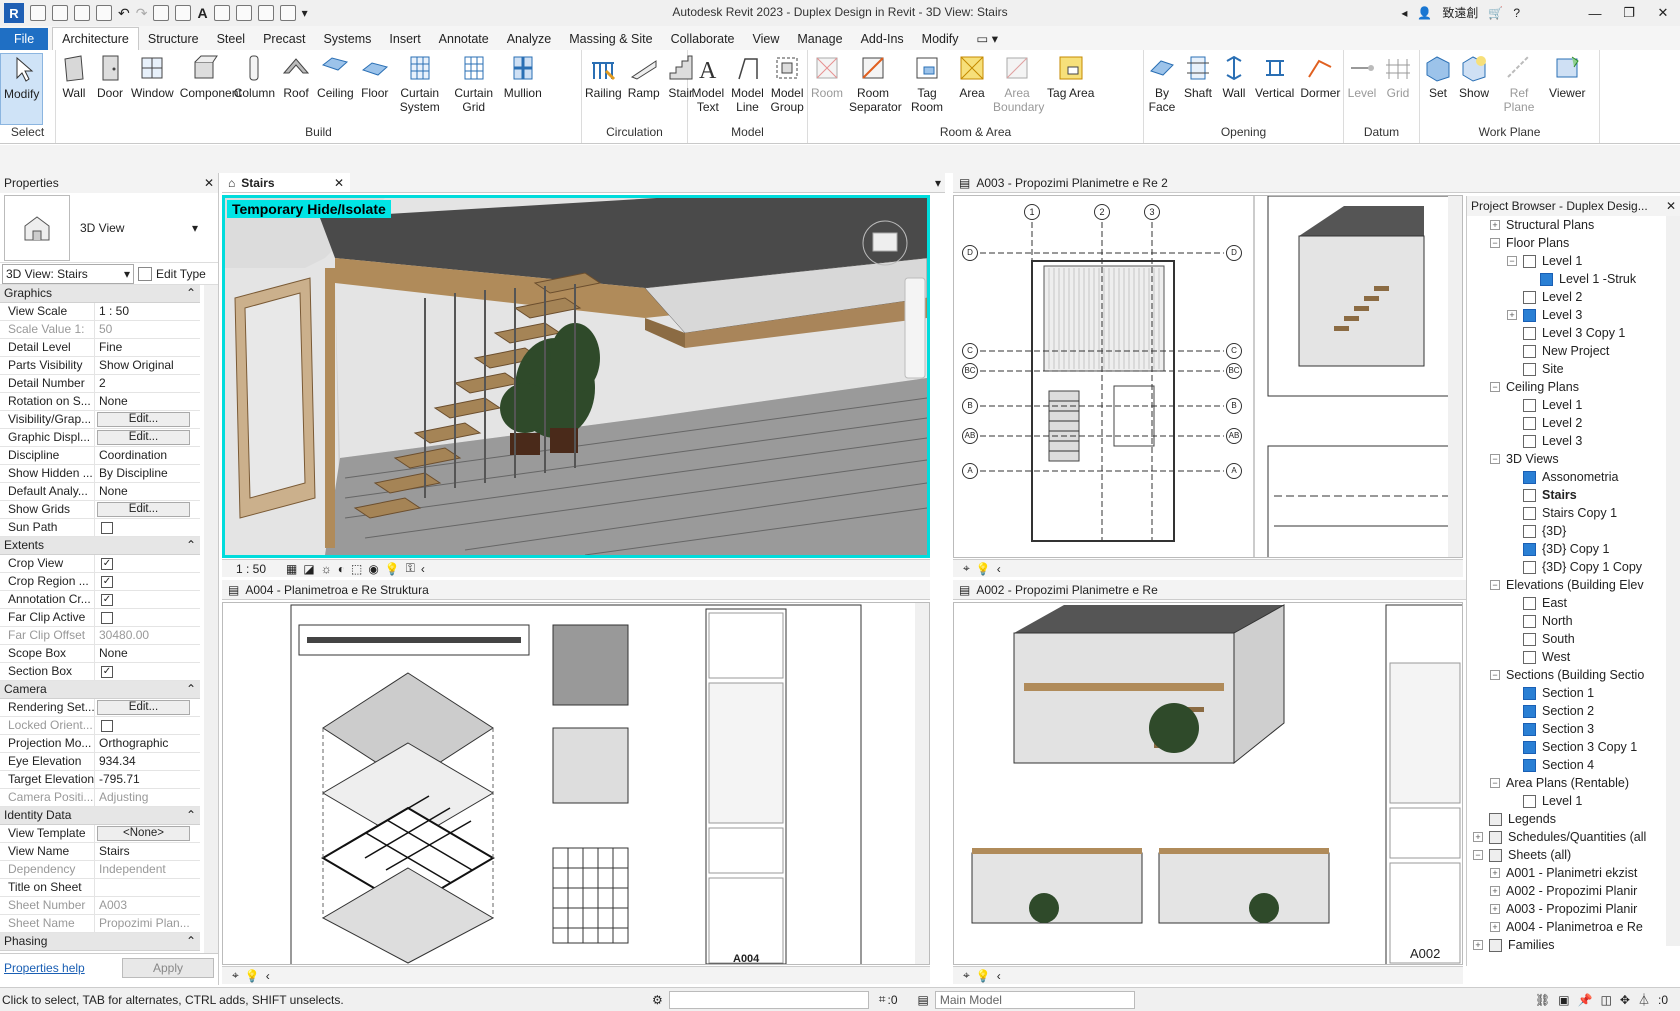  I want to click on design-options-icon: ▤, so click(923, 1000).